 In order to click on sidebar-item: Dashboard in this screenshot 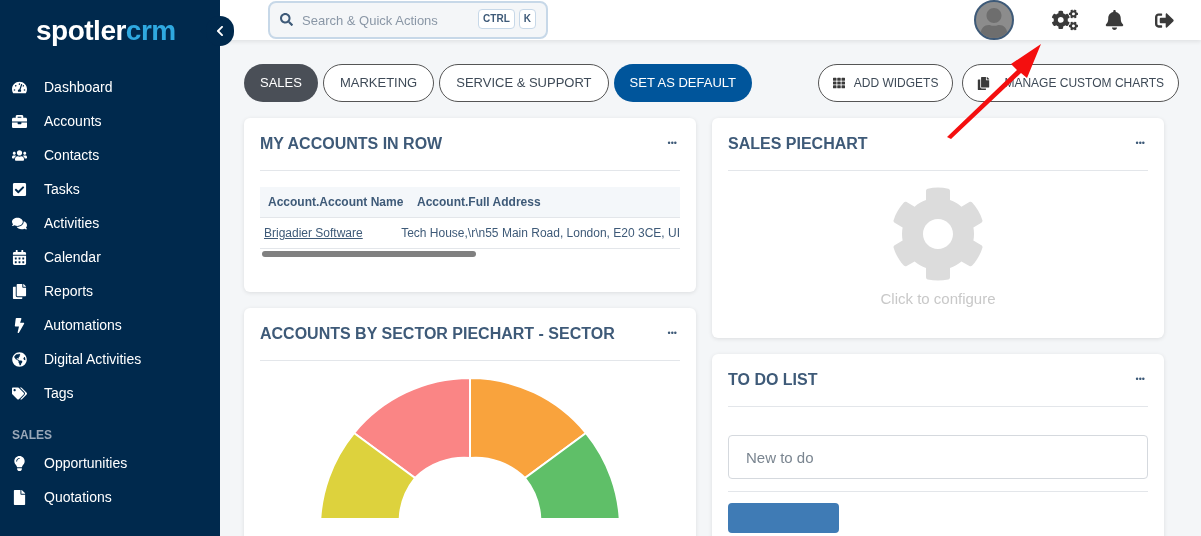, I will do `click(78, 87)`.